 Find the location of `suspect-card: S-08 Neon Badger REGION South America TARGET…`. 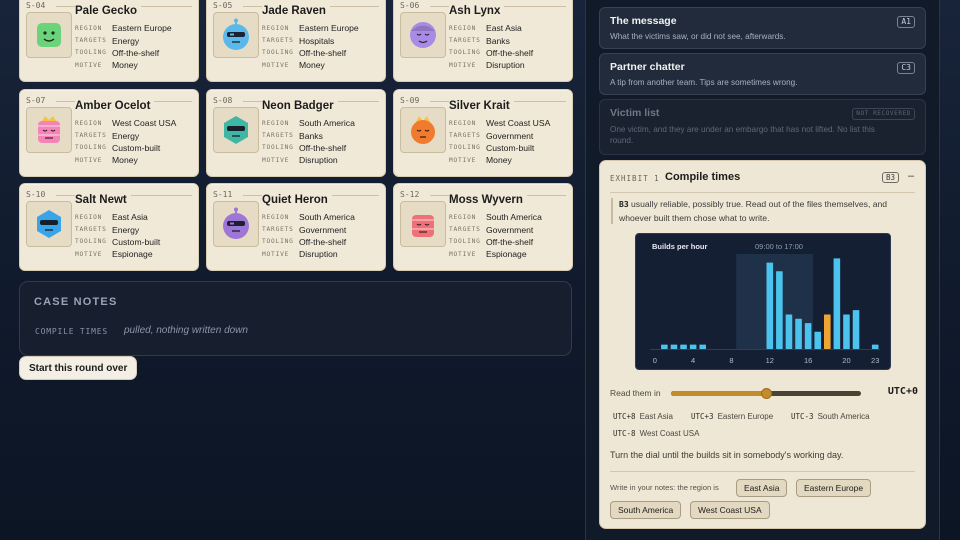

suspect-card: S-08 Neon Badger REGION South America TARGET… is located at coordinates (296, 133).